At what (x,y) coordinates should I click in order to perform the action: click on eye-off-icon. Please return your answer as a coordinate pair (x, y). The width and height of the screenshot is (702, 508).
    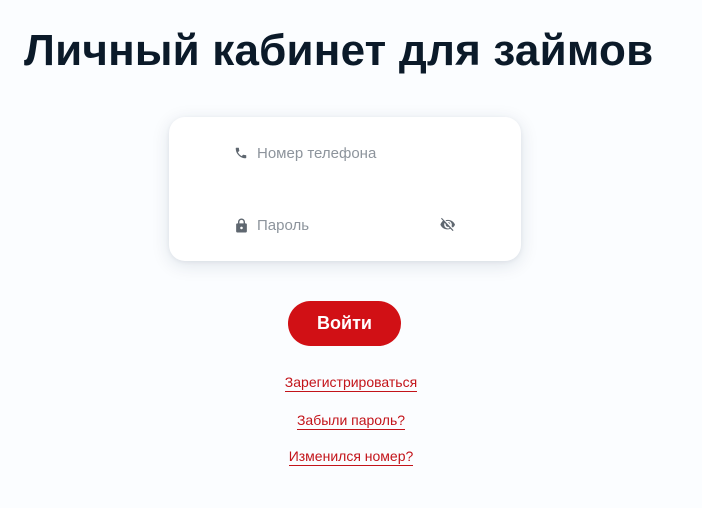
    Looking at the image, I should click on (448, 224).